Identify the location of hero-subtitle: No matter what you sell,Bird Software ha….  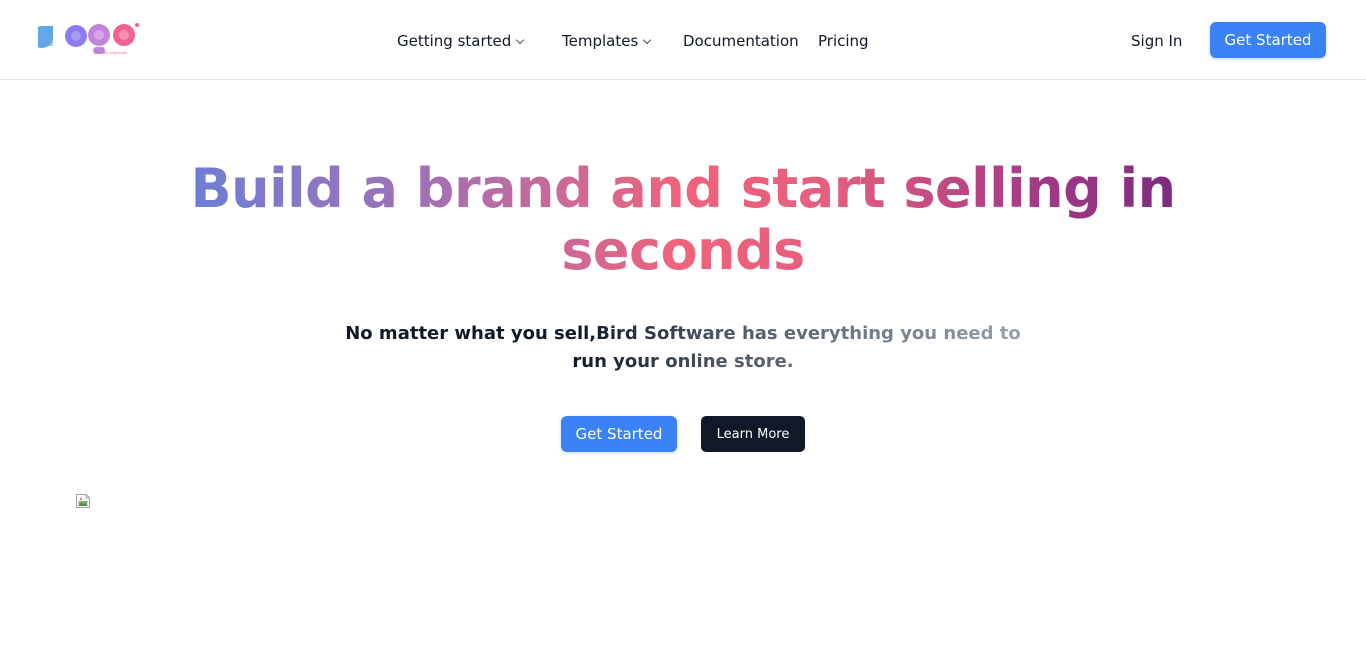
(683, 348).